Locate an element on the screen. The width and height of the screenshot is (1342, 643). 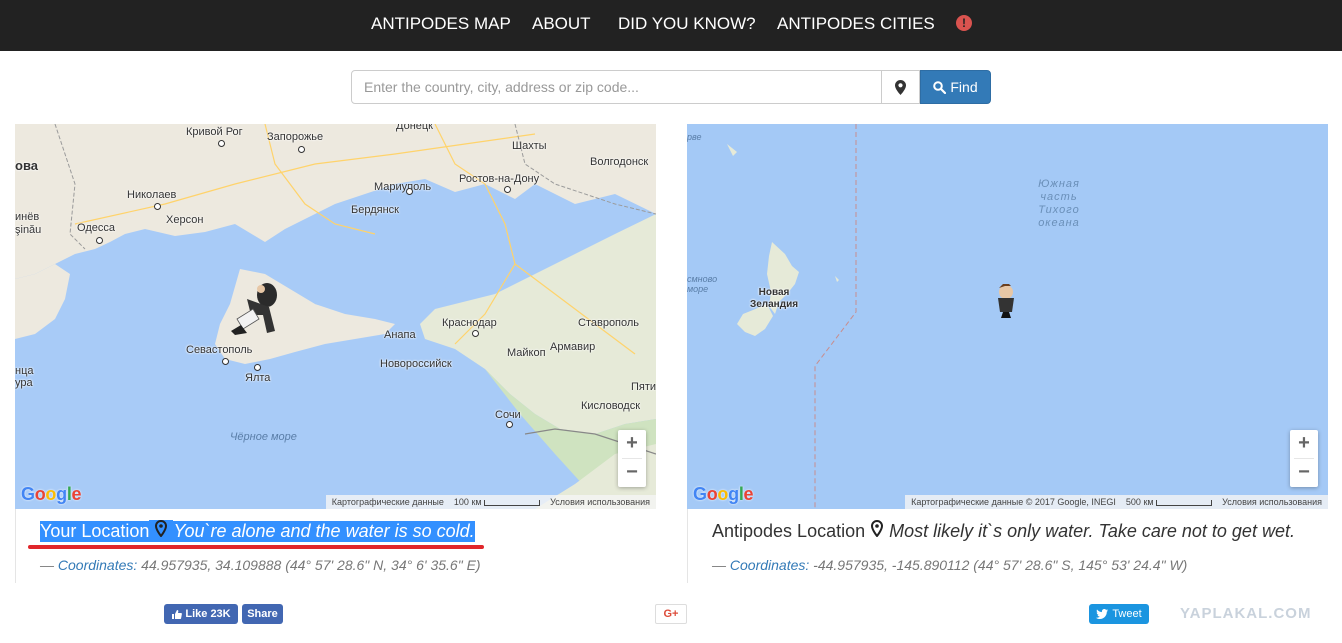
map-label: Севастополь is located at coordinates (219, 350).